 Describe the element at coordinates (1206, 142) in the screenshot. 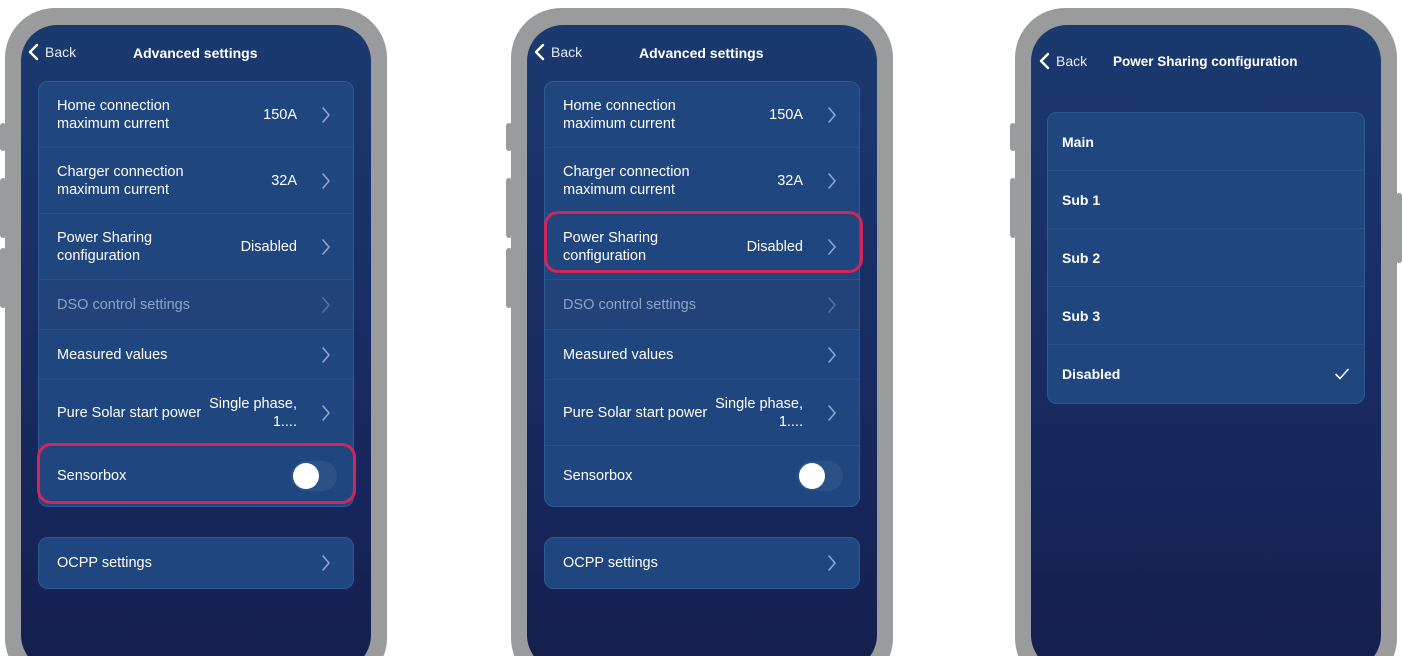

I see `option-main: Main` at that location.